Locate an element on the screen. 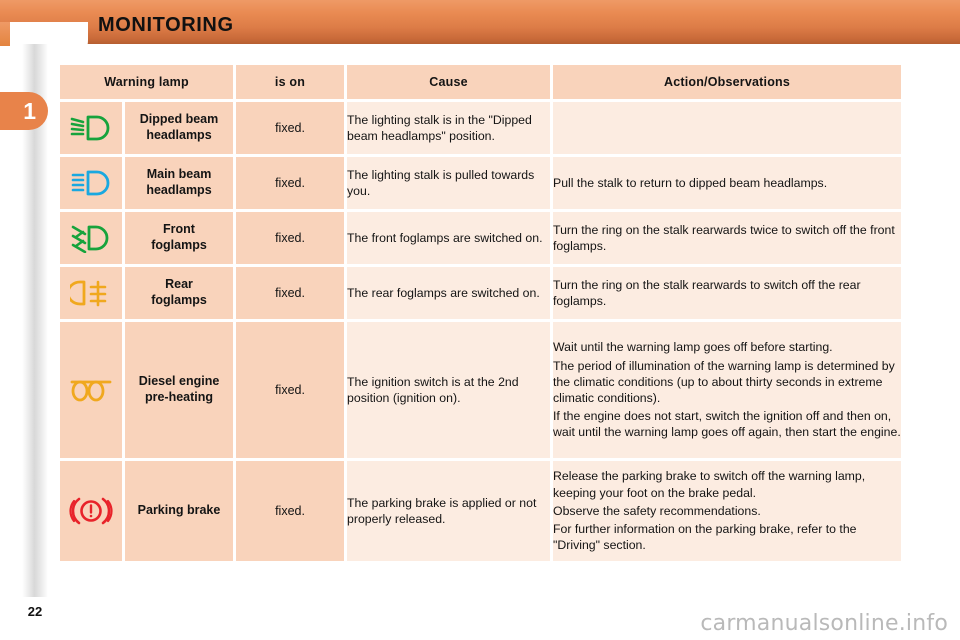 This screenshot has height=640, width=960. lamp-name-line1: Diesel engine is located at coordinates (179, 381).